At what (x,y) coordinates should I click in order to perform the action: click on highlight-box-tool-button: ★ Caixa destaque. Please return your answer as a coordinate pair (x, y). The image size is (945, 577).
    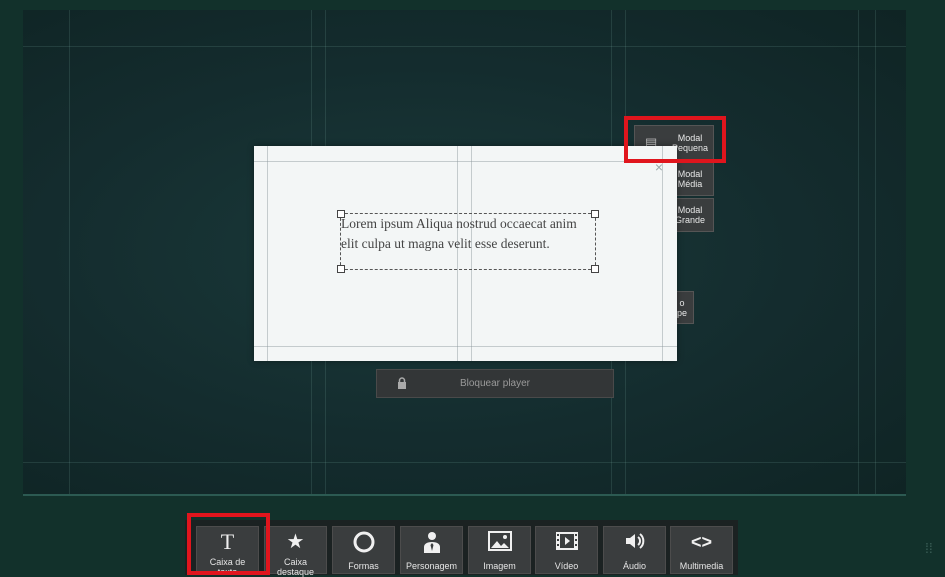
    Looking at the image, I should click on (295, 551).